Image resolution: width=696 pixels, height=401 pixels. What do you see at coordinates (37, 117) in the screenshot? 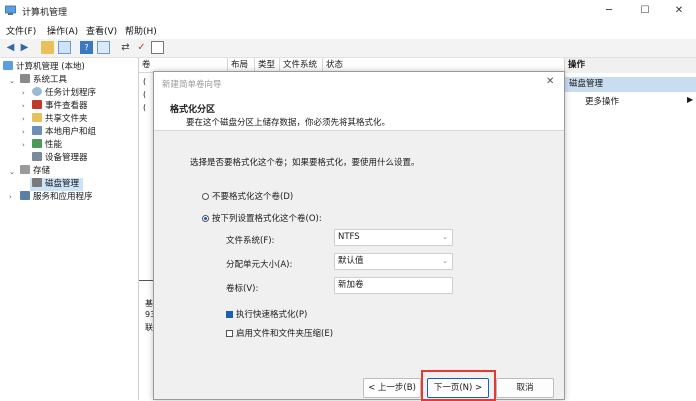
I see `shared-folder-icon` at bounding box center [37, 117].